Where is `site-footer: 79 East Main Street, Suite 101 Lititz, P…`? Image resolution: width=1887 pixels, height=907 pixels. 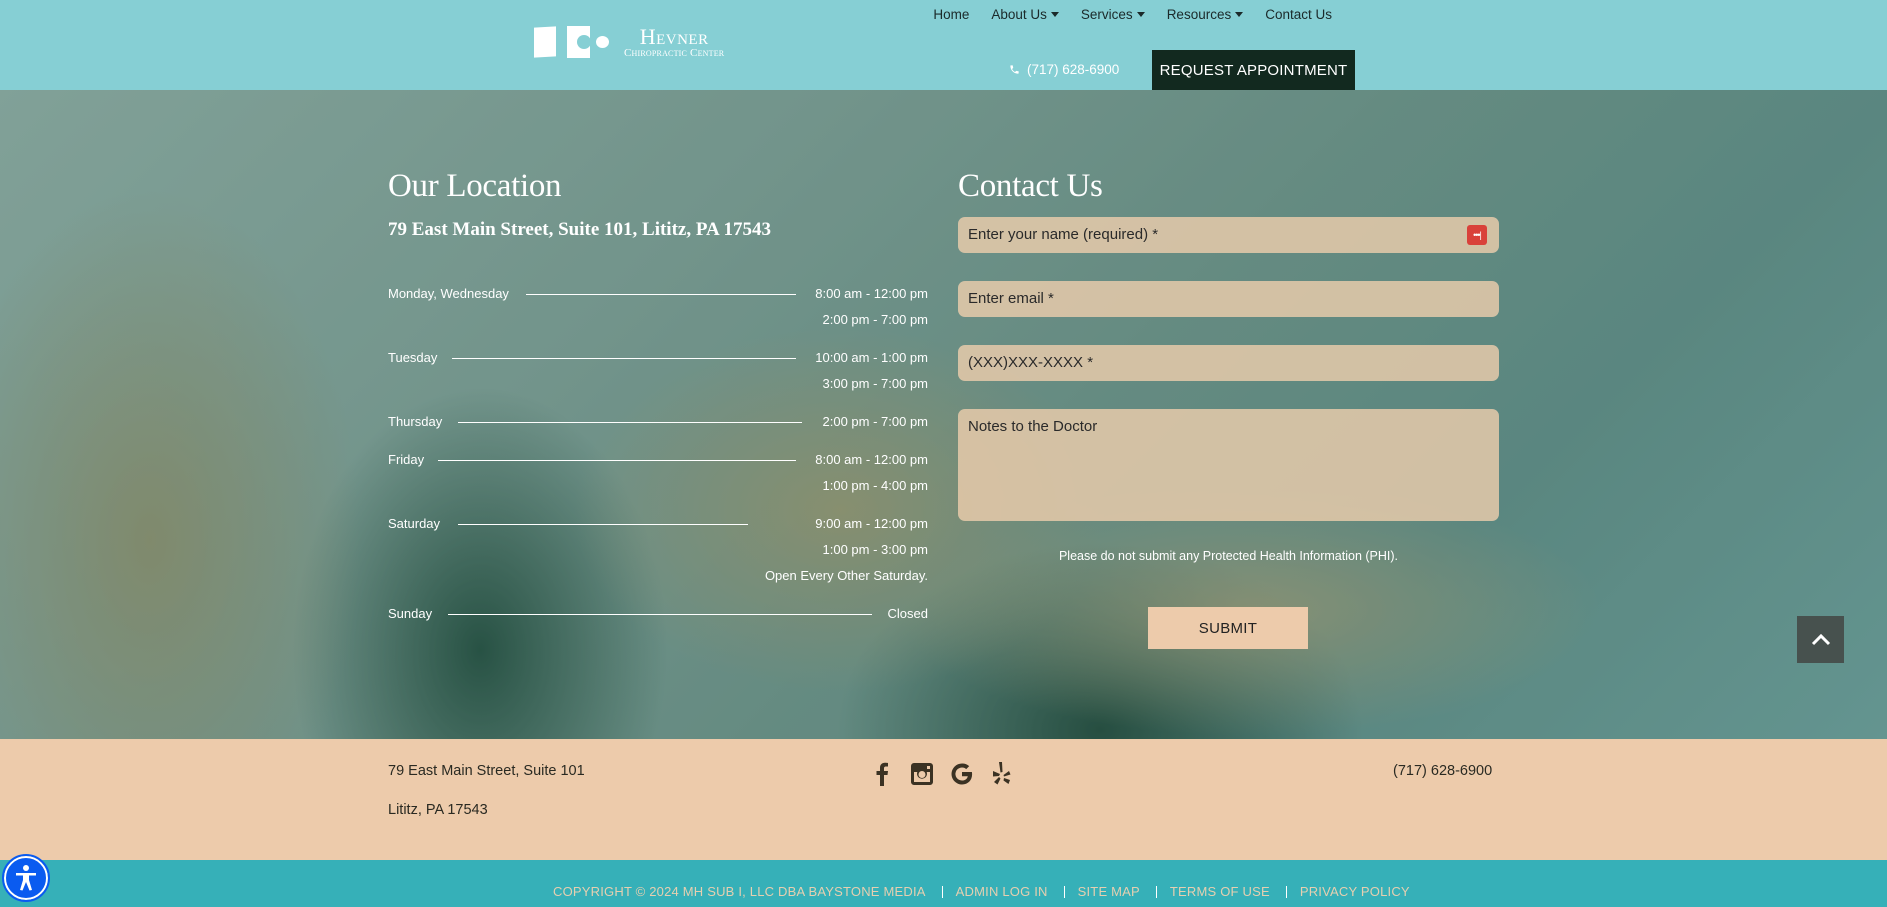 site-footer: 79 East Main Street, Suite 101 Lititz, P… is located at coordinates (943, 799).